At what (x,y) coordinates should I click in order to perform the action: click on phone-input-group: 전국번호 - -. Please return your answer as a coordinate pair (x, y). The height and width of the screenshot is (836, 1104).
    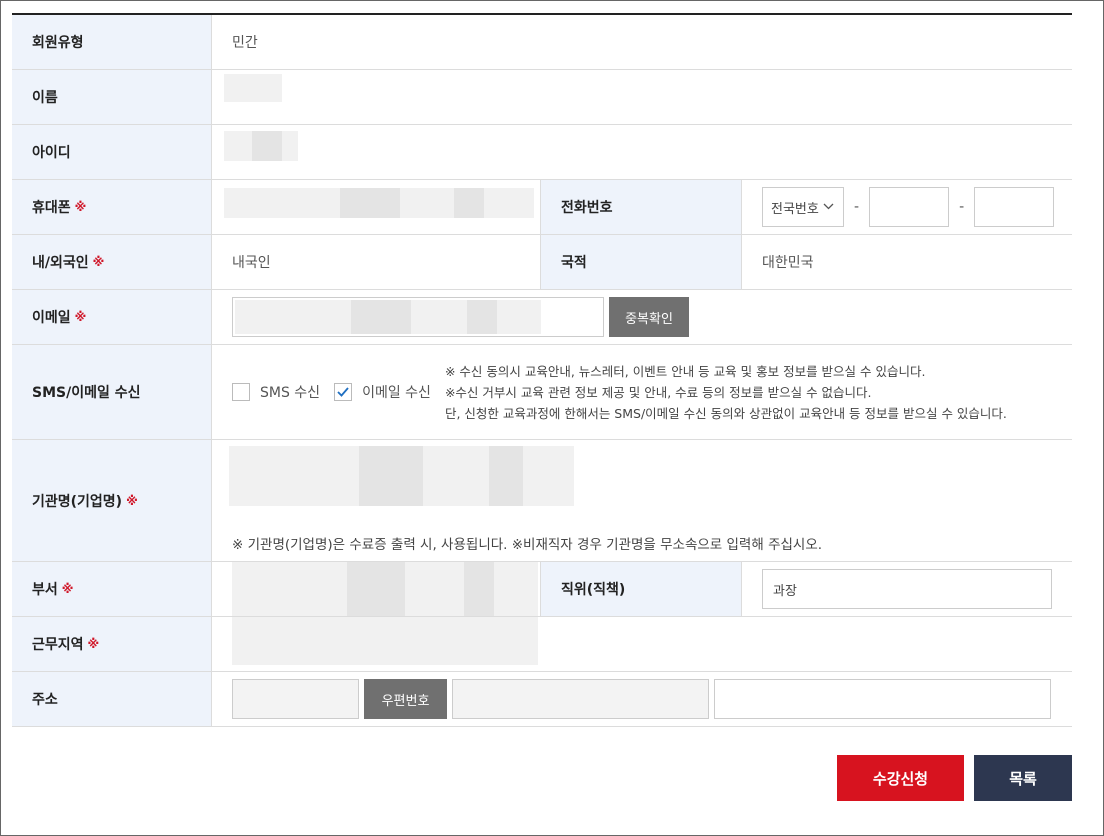
    Looking at the image, I should click on (907, 207).